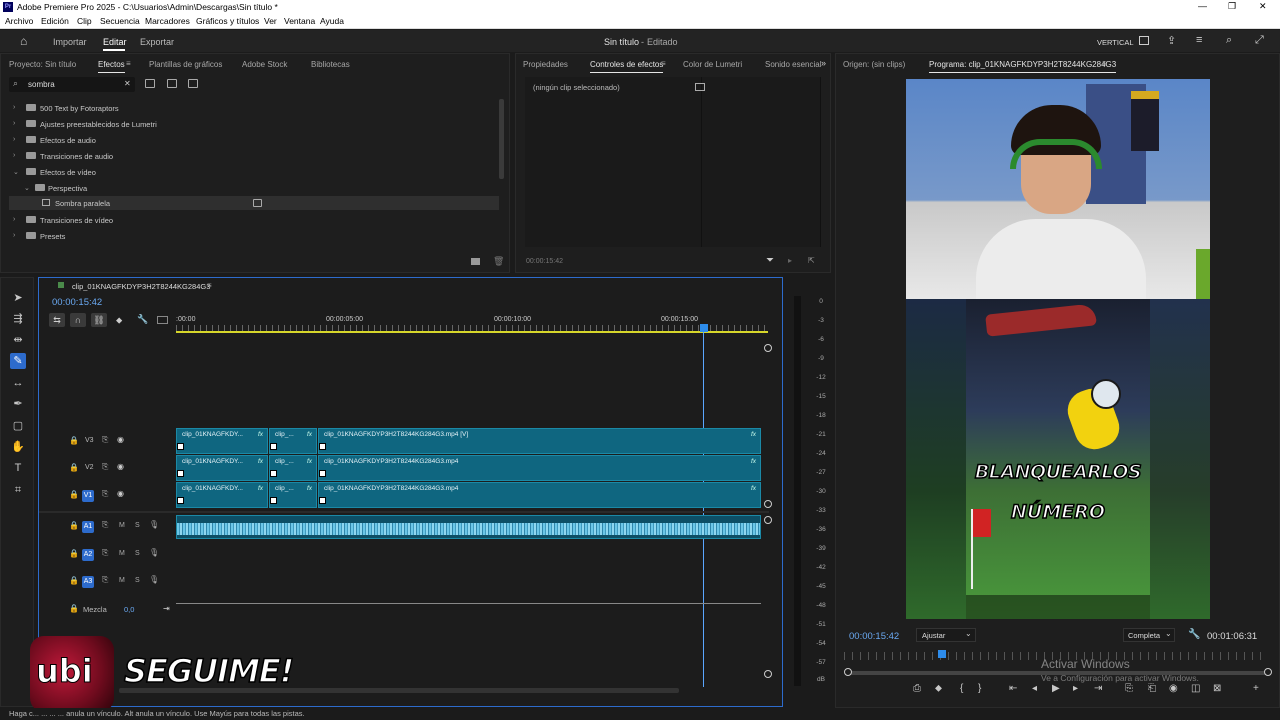 Image resolution: width=1280 pixels, height=720 pixels. I want to click on timeline-timecode: 00:00:15:42, so click(77, 302).